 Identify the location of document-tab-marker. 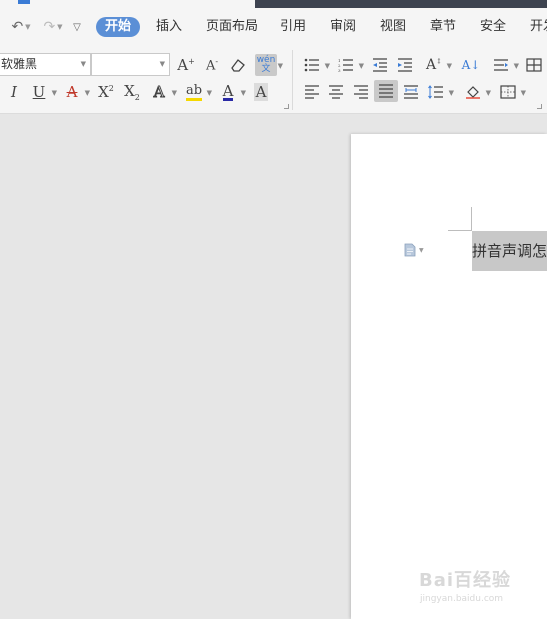
(24, 2).